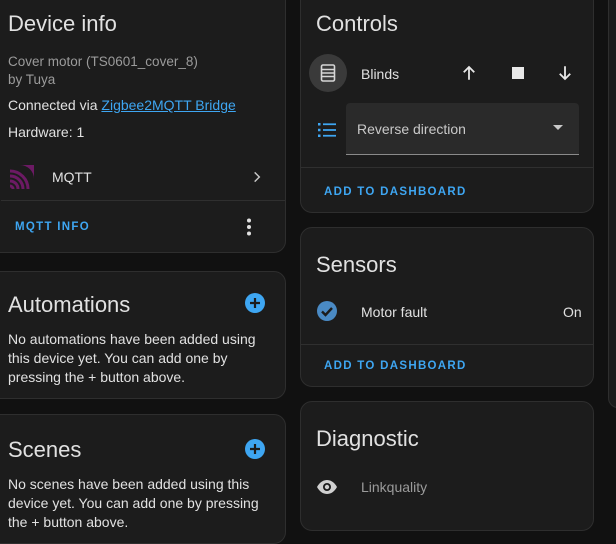  I want to click on sensors-title: Sensors, so click(356, 264).